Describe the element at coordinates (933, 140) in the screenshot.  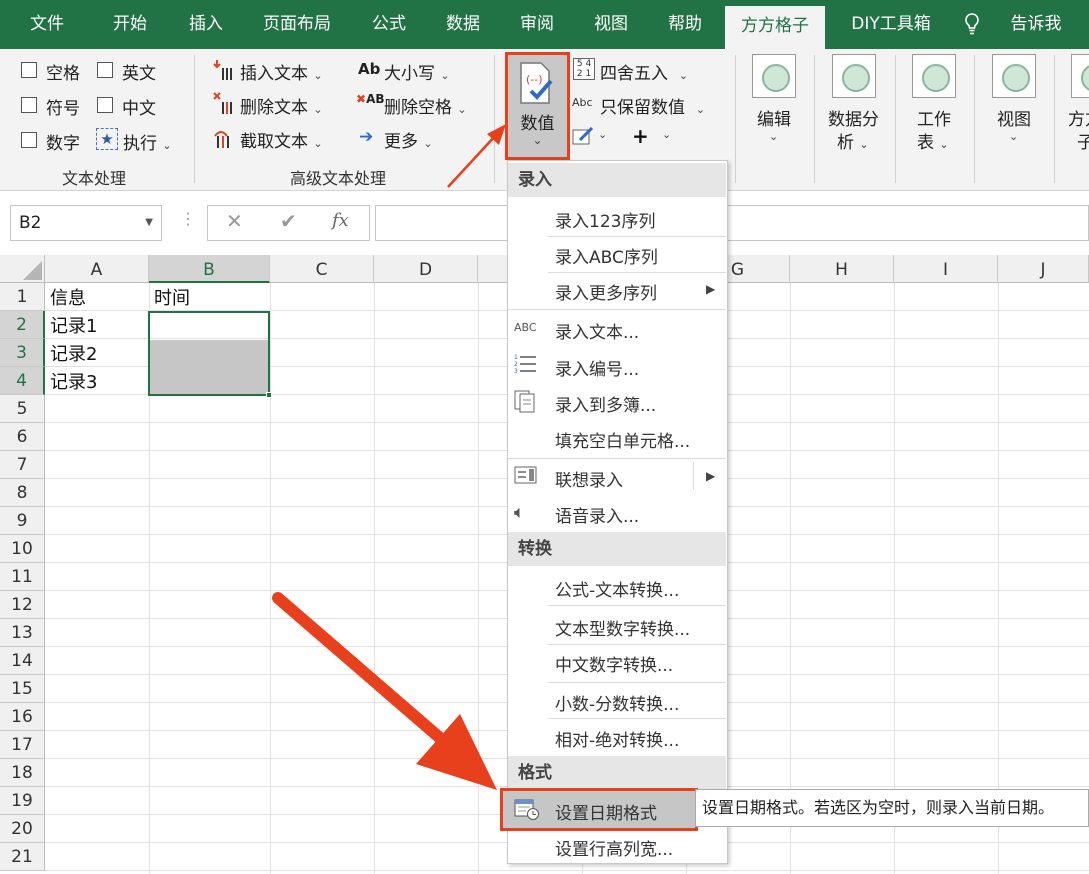
I see `worksheet-button-line2: 表 ⌄` at that location.